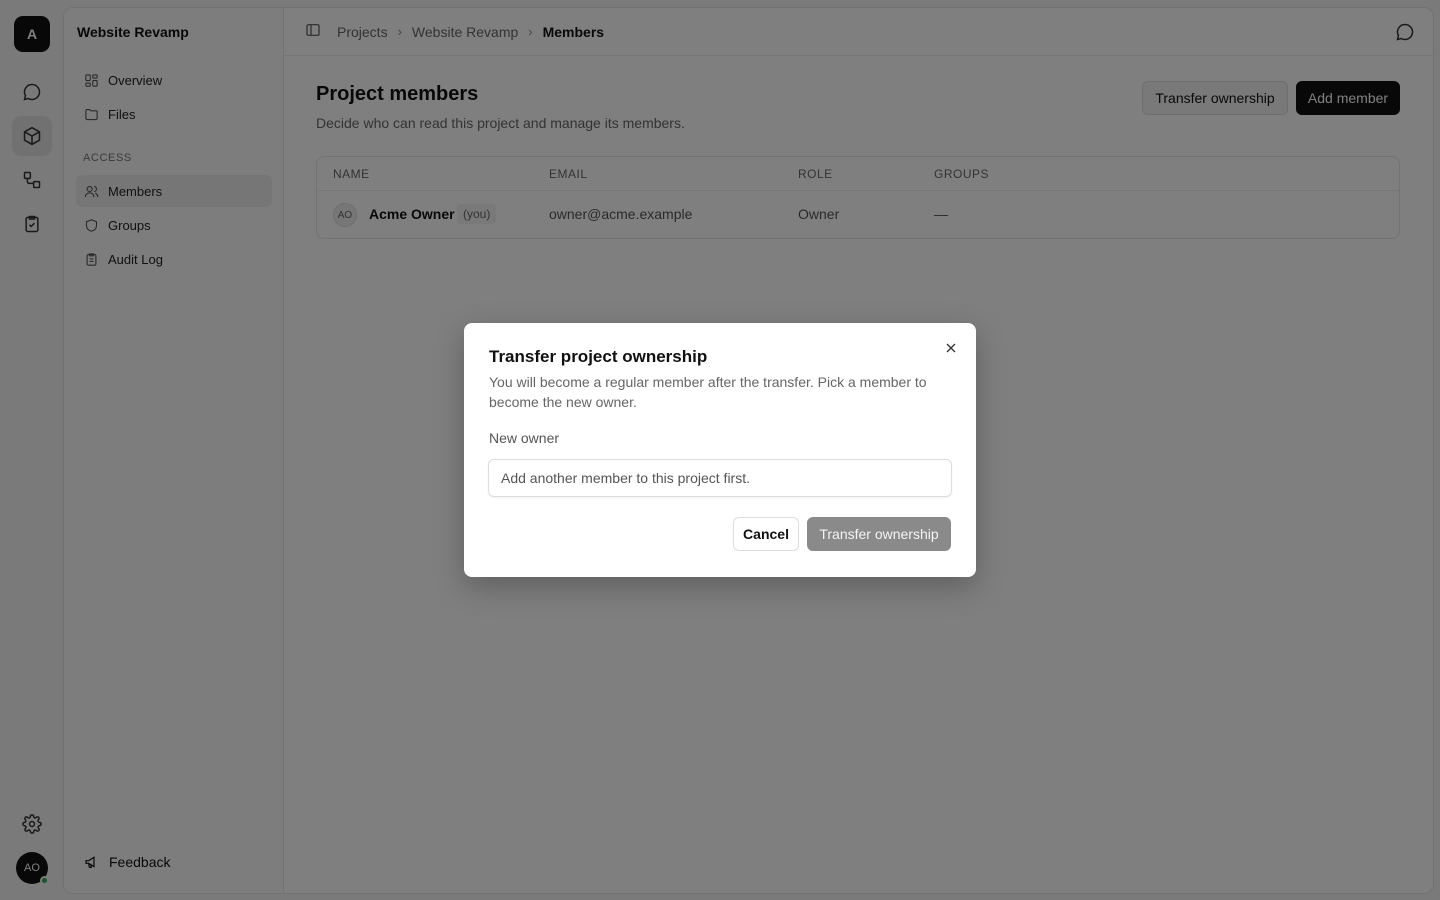 The width and height of the screenshot is (1440, 900). What do you see at coordinates (951, 348) in the screenshot?
I see `close-icon` at bounding box center [951, 348].